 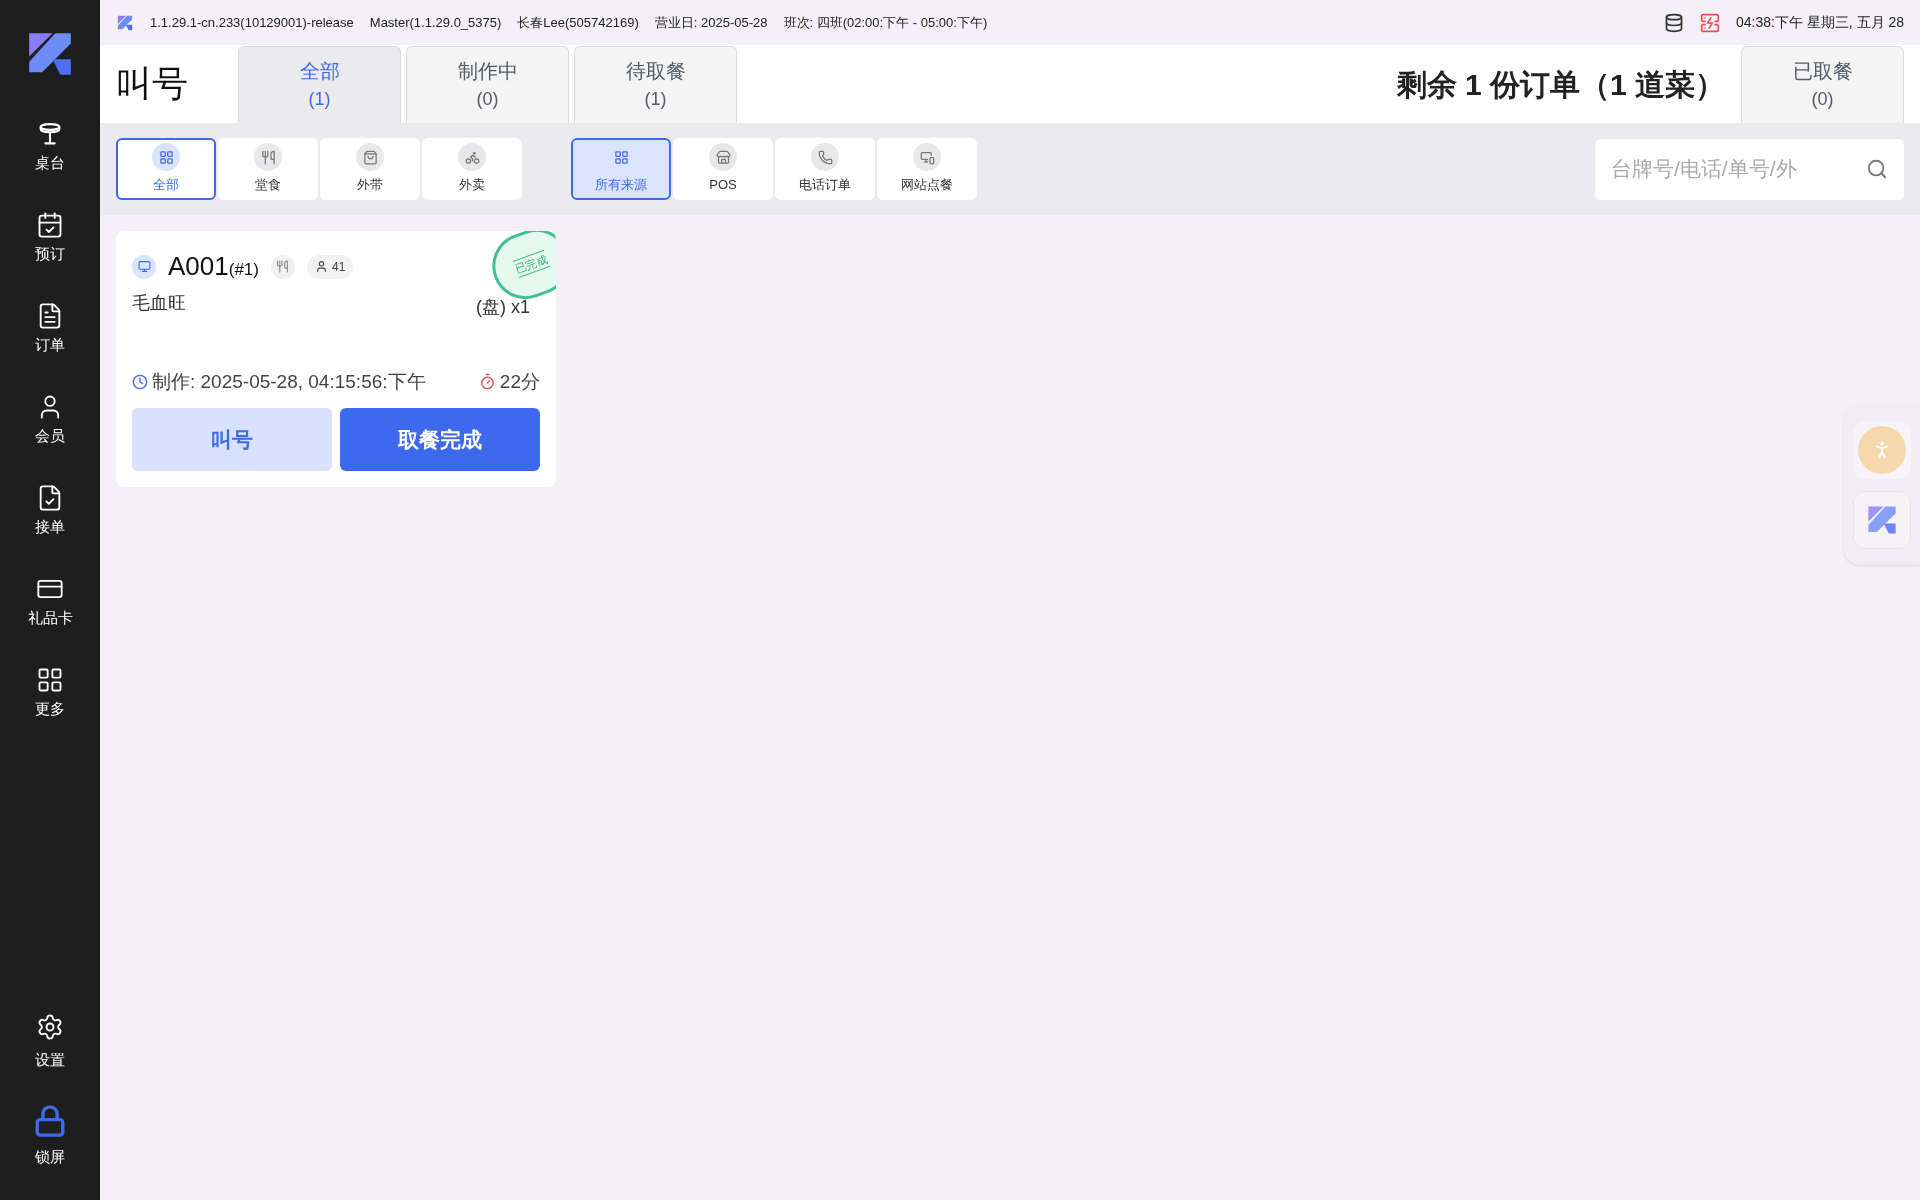 What do you see at coordinates (472, 169) in the screenshot?
I see `filter-chip: 外卖` at bounding box center [472, 169].